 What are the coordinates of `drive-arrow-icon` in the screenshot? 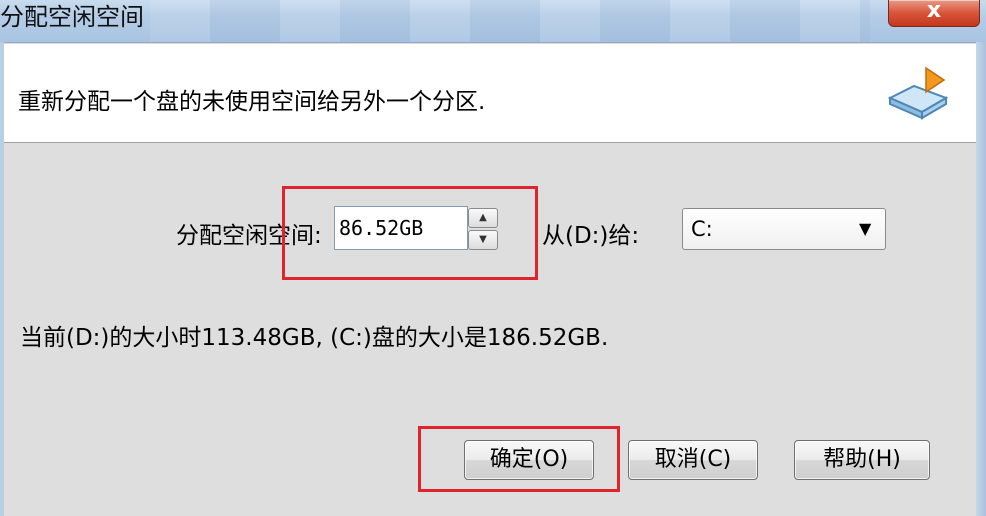 It's located at (918, 93).